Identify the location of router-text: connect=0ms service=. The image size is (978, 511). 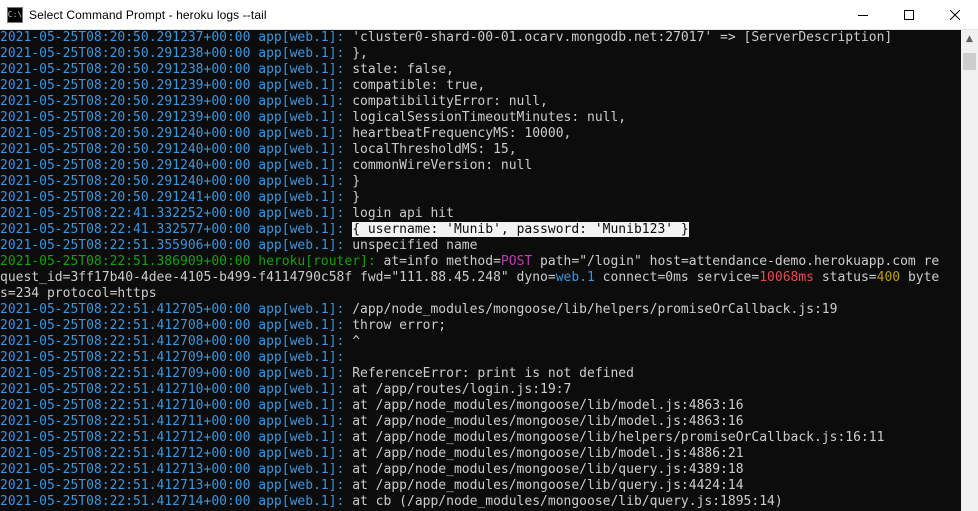
(677, 277).